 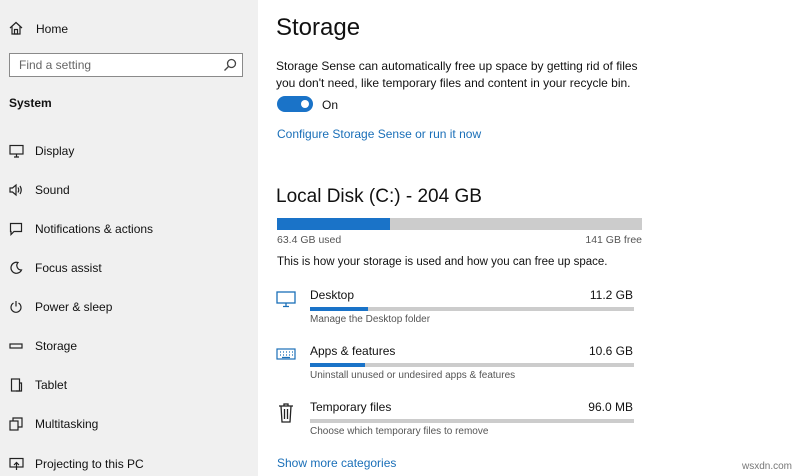 What do you see at coordinates (56, 346) in the screenshot?
I see `sidebar-item-label: Storage` at bounding box center [56, 346].